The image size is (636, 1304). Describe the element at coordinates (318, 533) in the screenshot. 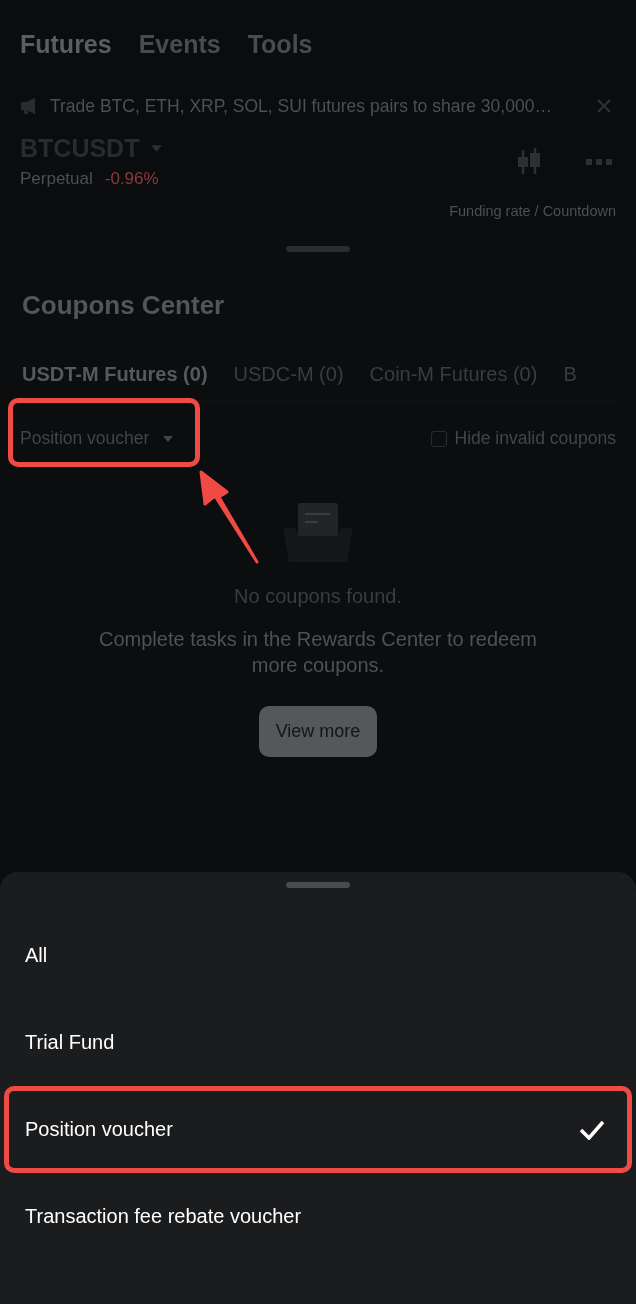

I see `empty-folder-icon` at that location.